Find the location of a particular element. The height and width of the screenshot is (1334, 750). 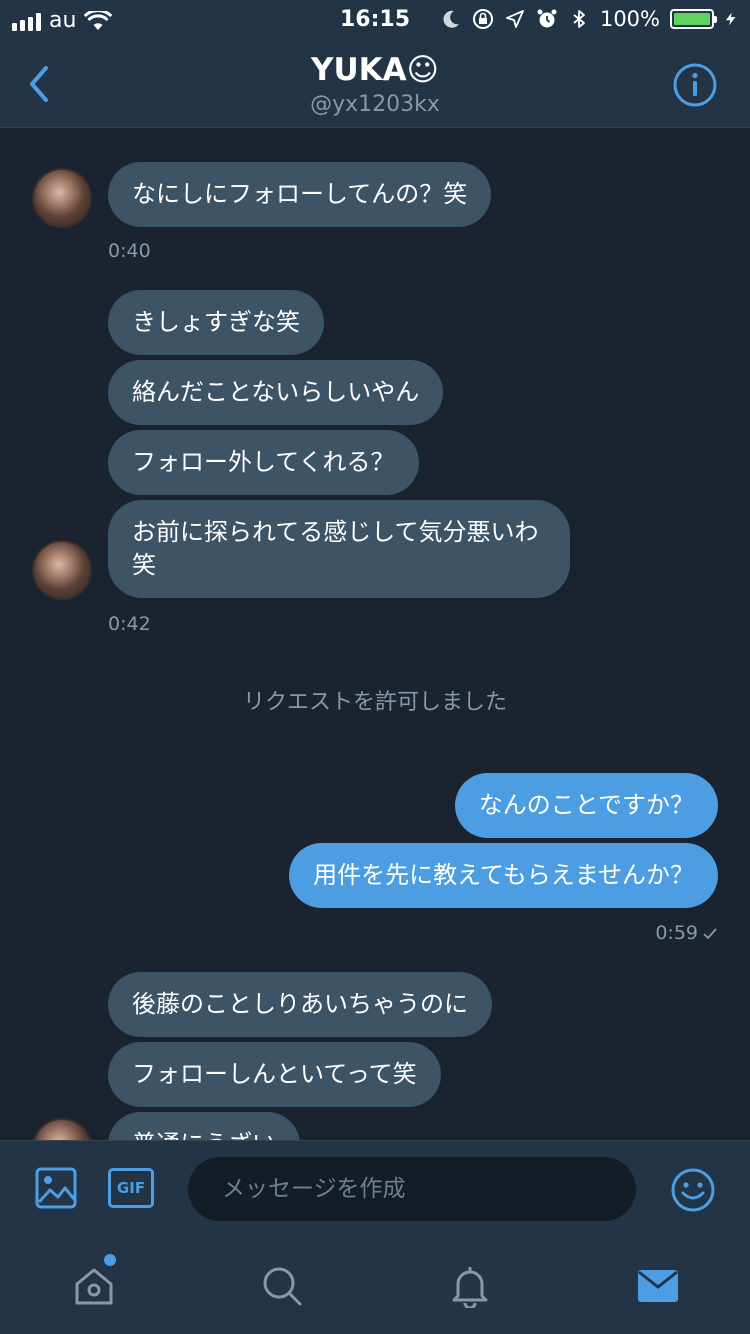

messages-icon is located at coordinates (658, 1286).